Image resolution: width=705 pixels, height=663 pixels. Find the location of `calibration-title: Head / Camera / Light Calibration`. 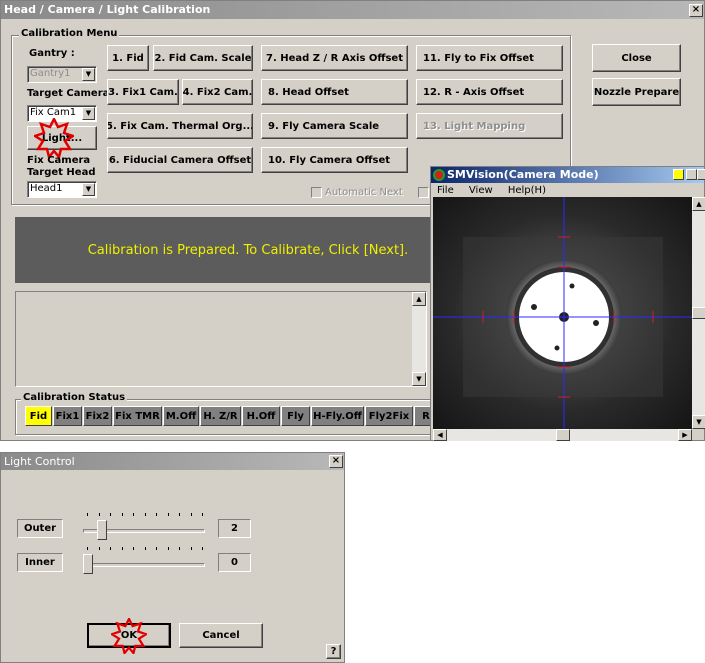

calibration-title: Head / Camera / Light Calibration is located at coordinates (107, 9).